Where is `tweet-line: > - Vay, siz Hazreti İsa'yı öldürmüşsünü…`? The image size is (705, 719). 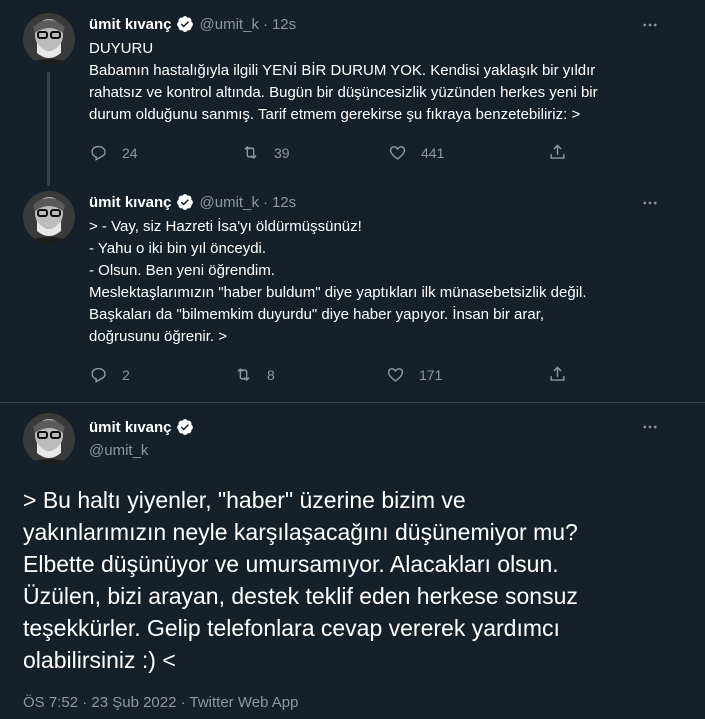
tweet-line: > - Vay, siz Hazreti İsa'yı öldürmüşsünü… is located at coordinates (225, 226).